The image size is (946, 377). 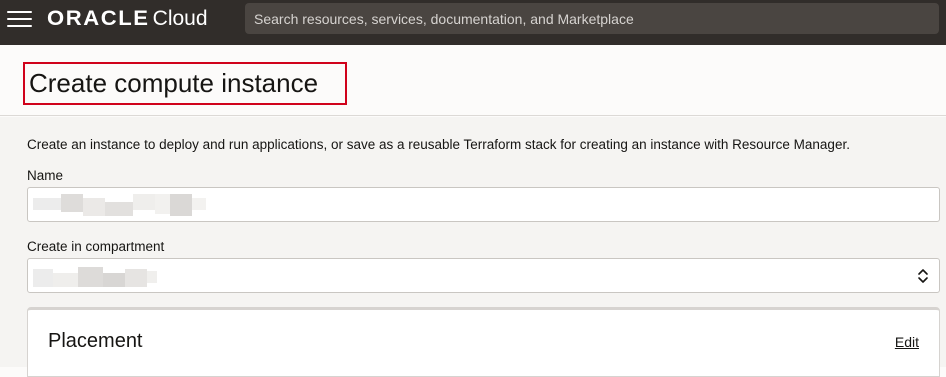 I want to click on brand-oracle-text: ORACLE, so click(x=98, y=18).